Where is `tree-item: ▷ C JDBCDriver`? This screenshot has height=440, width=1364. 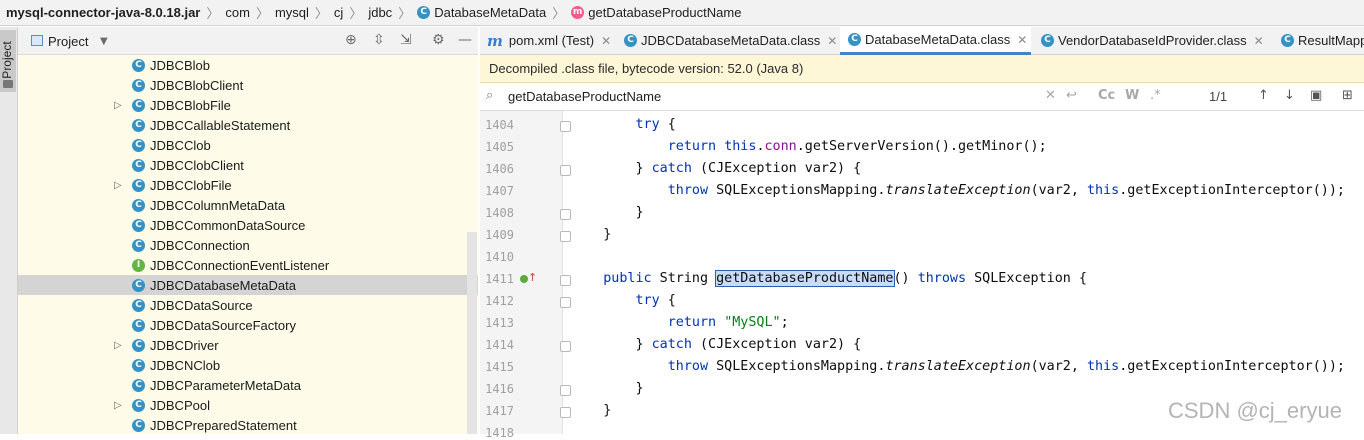 tree-item: ▷ C JDBCDriver is located at coordinates (248, 345).